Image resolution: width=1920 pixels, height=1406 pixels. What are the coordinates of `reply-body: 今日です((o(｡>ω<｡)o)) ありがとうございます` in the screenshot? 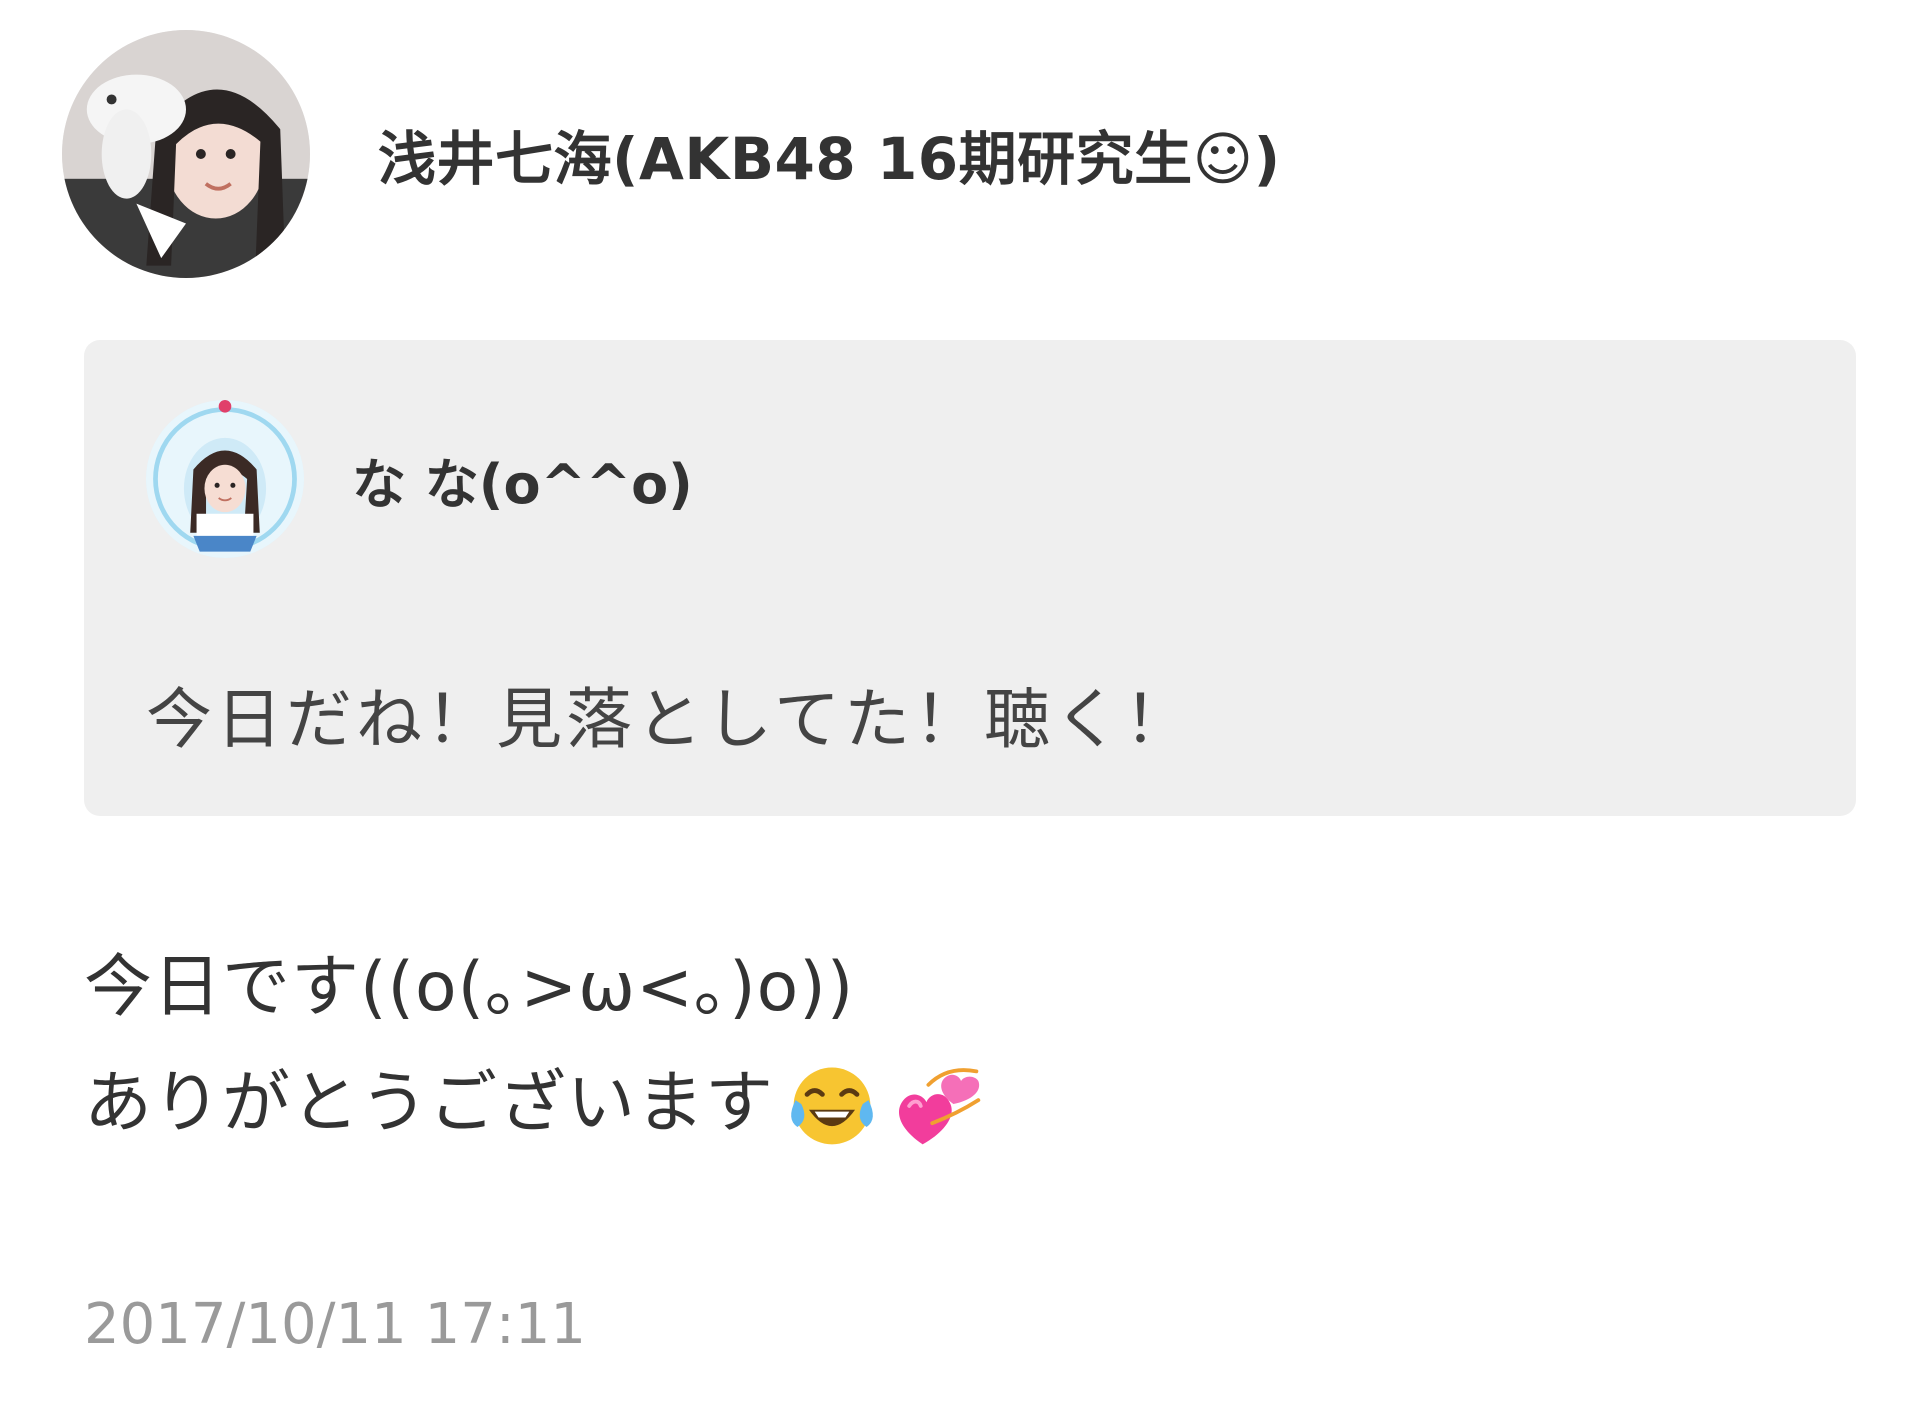 It's located at (535, 1046).